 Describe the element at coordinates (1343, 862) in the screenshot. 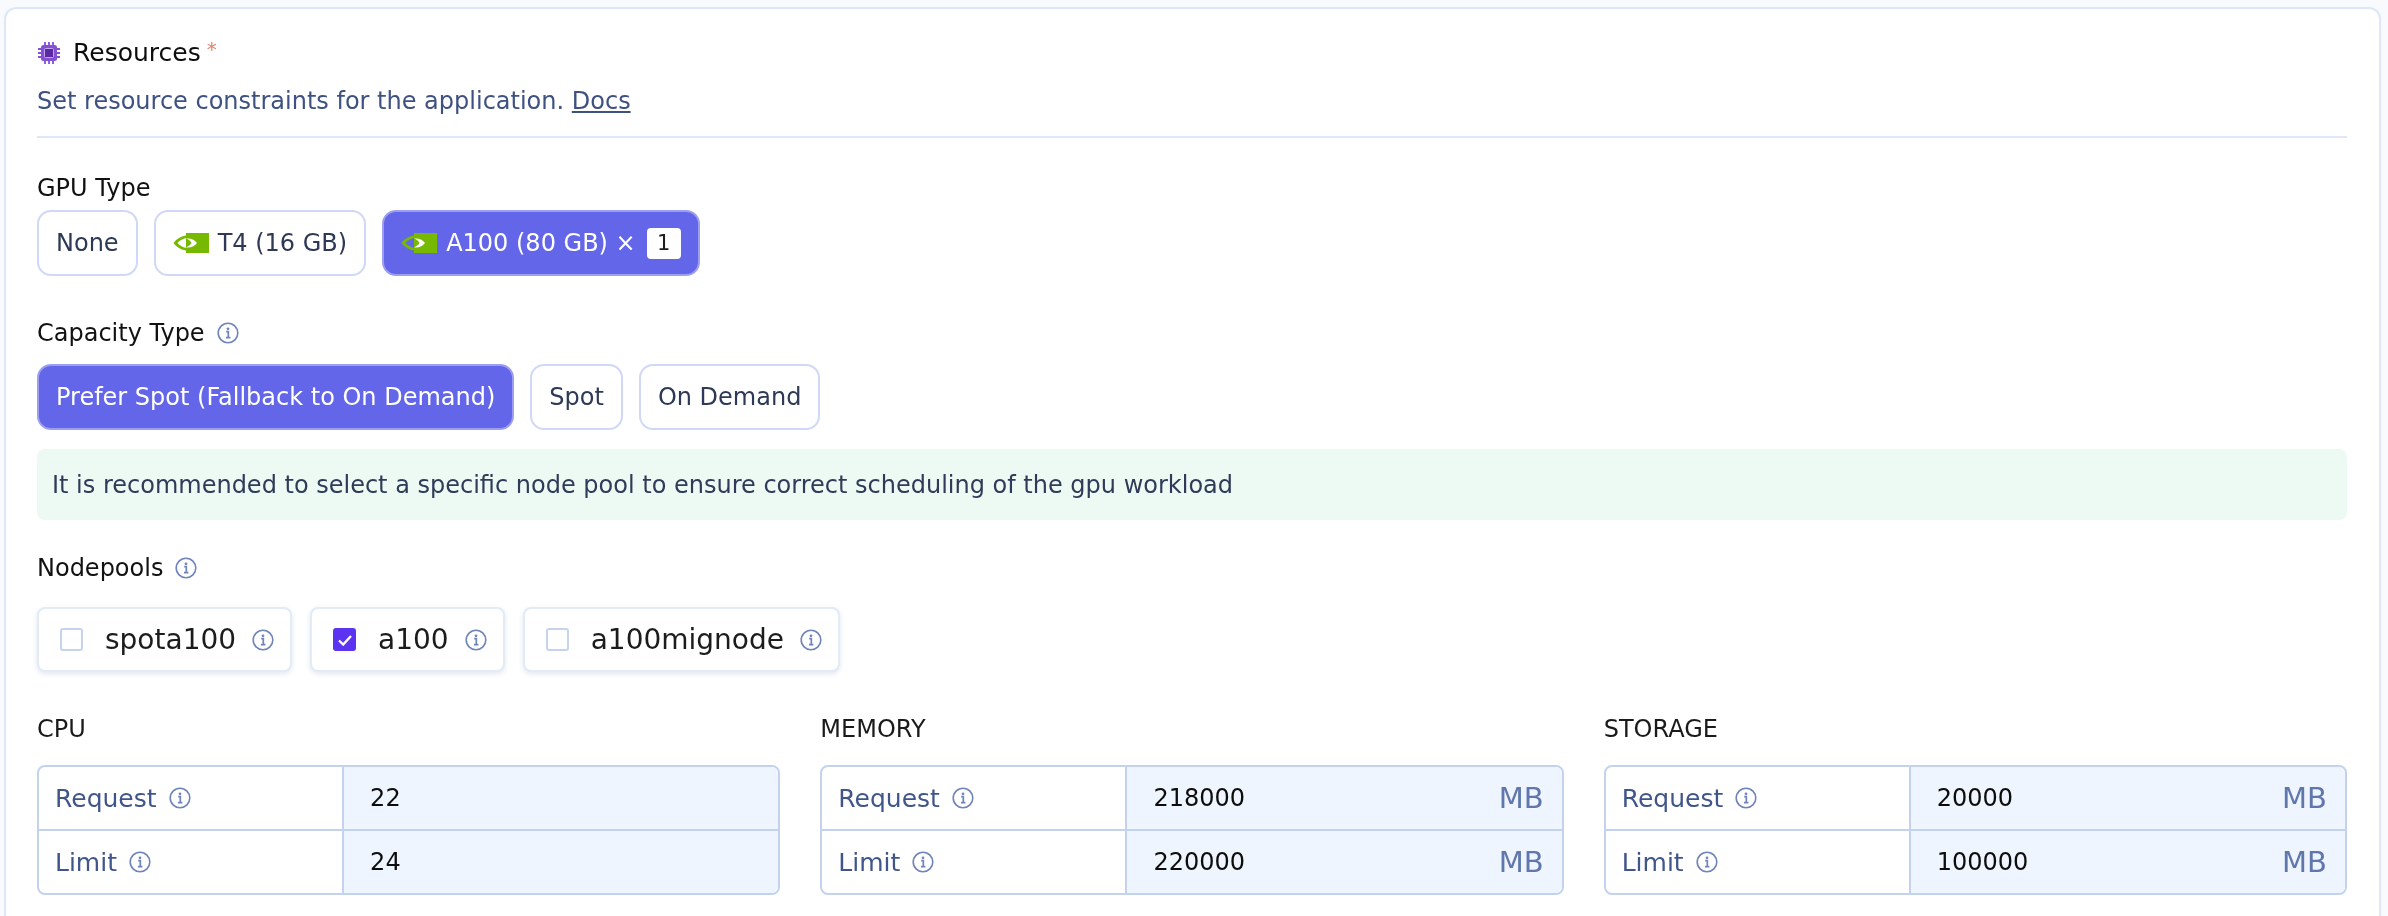

I see `value-field: 220000 MB` at that location.